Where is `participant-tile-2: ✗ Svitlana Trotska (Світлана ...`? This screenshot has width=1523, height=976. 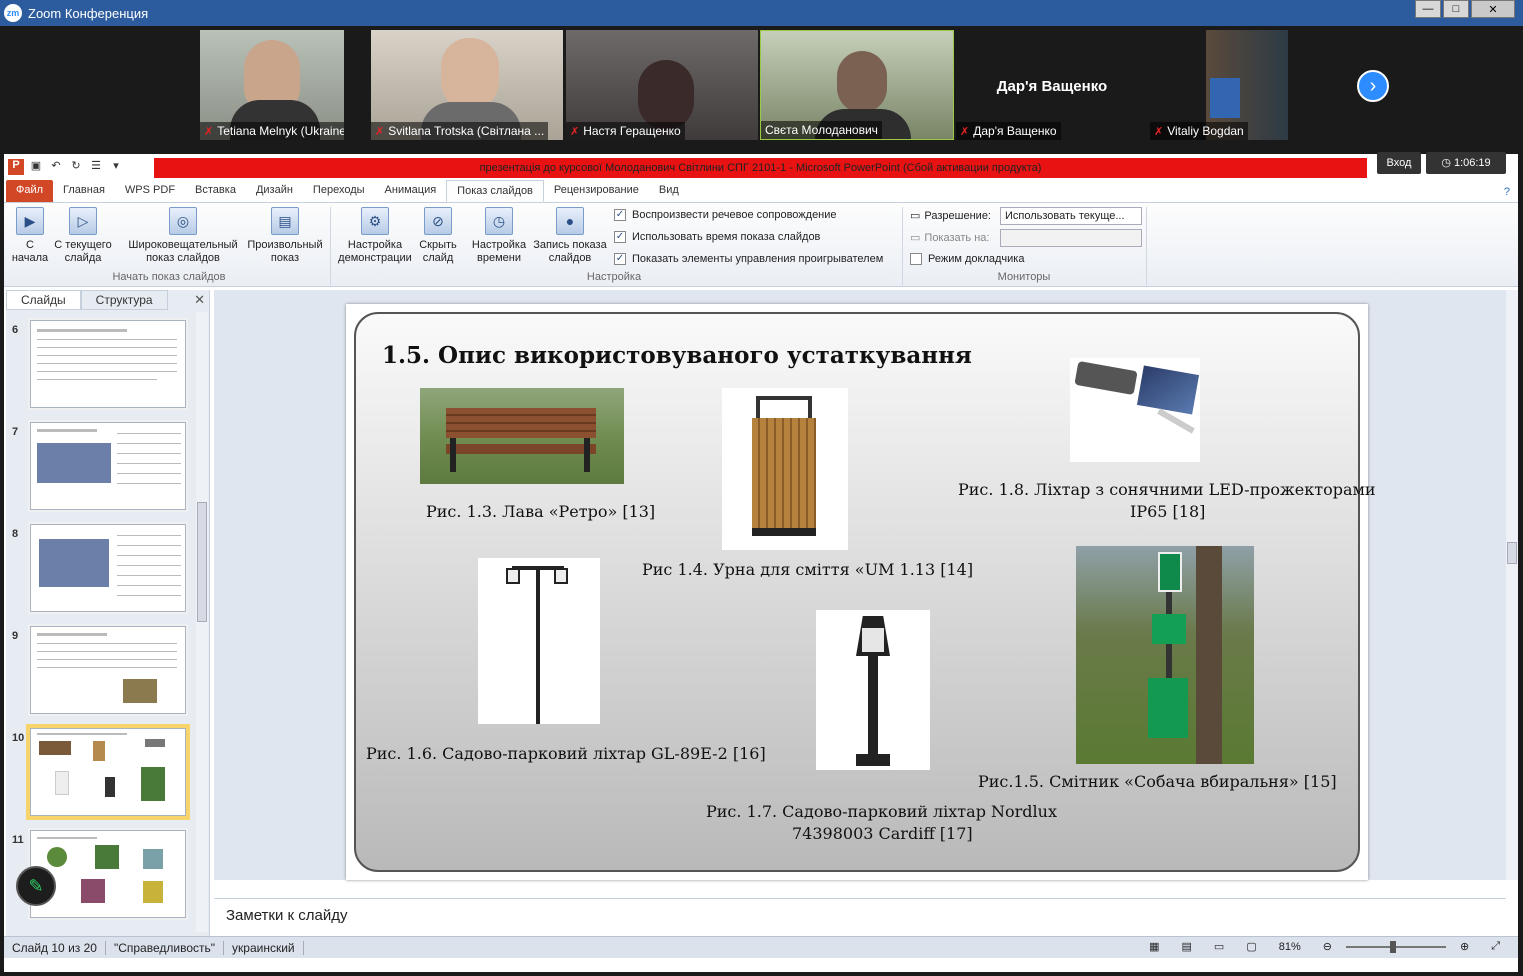 participant-tile-2: ✗ Svitlana Trotska (Світлана ... is located at coordinates (467, 85).